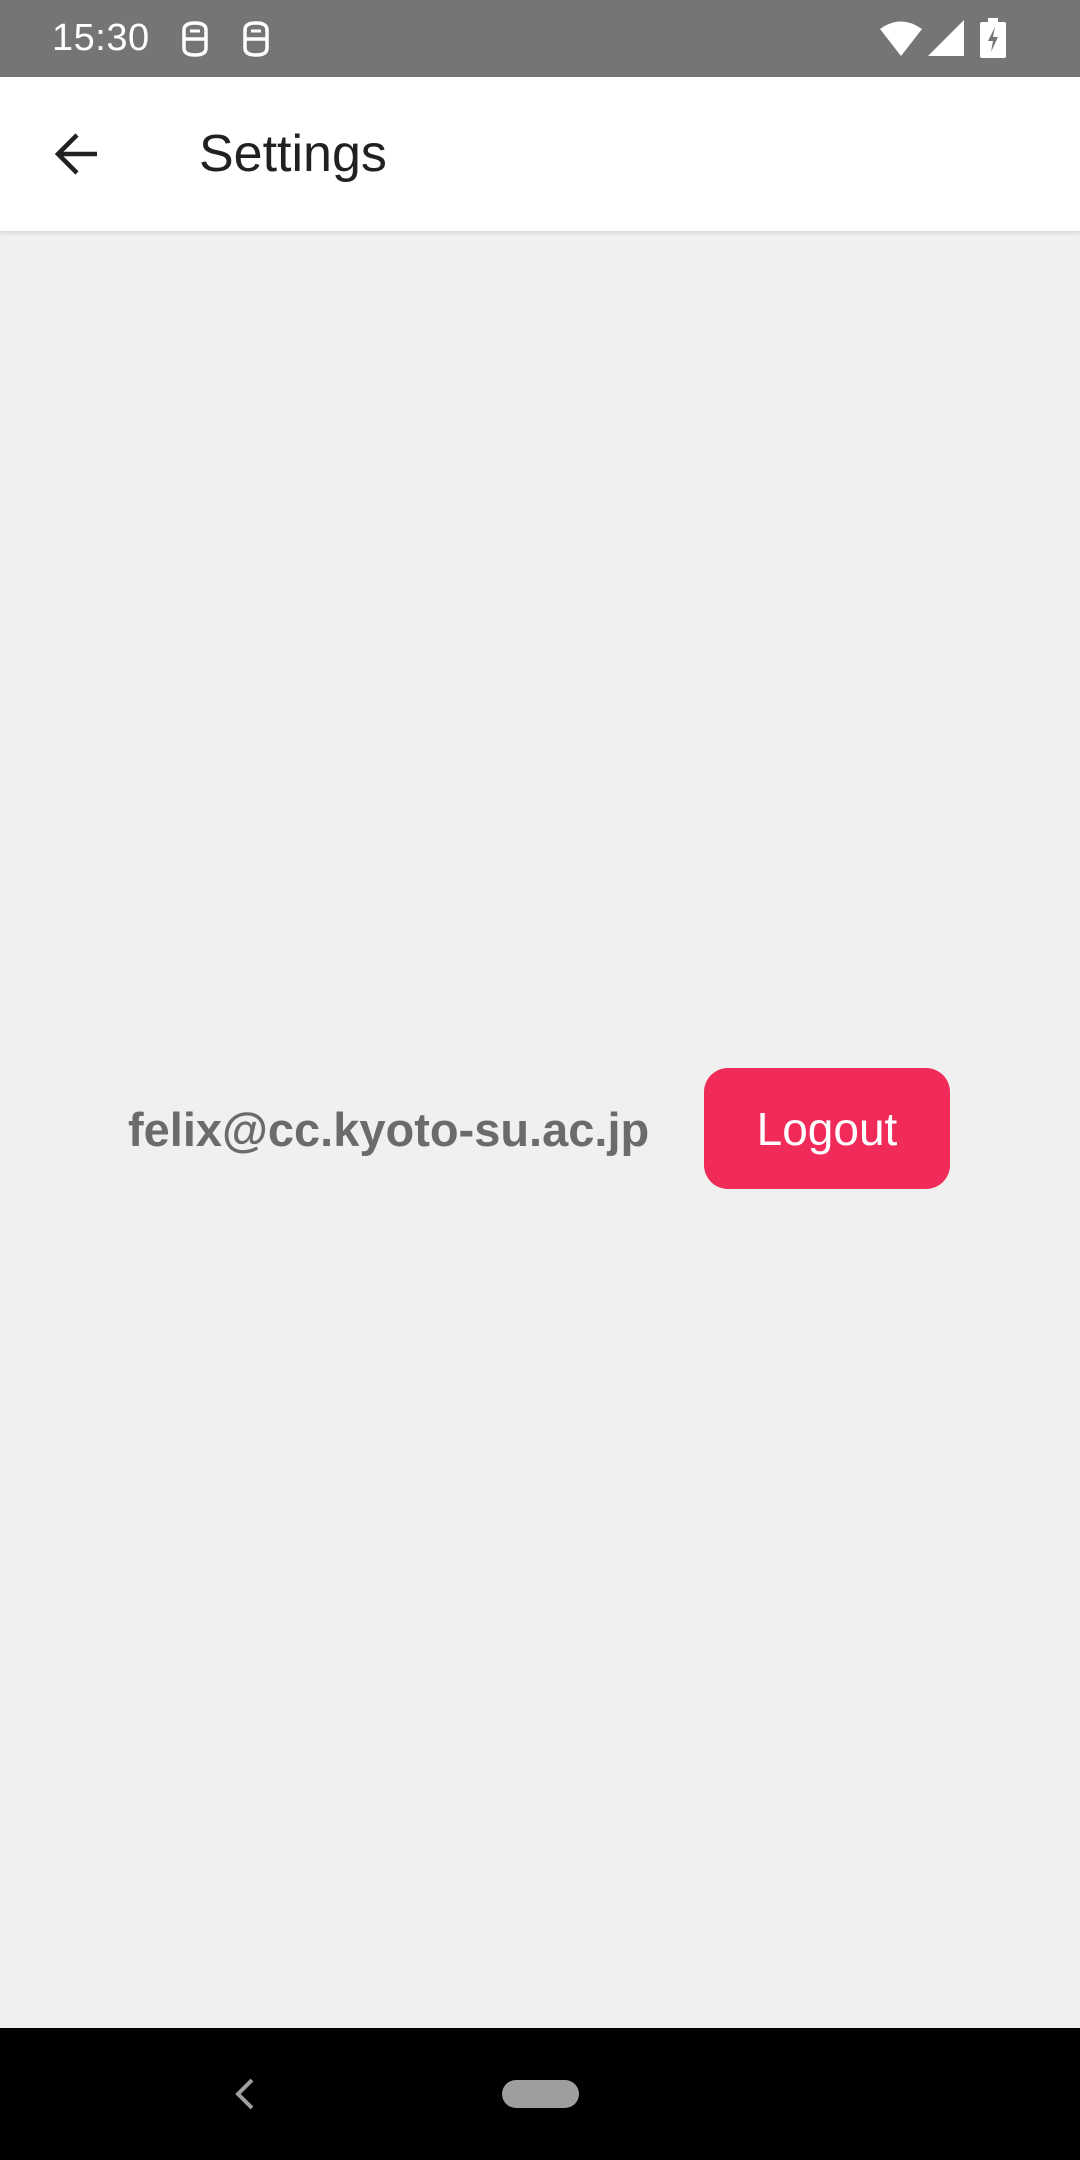 This screenshot has width=1080, height=2160. Describe the element at coordinates (901, 38) in the screenshot. I see `wifi-icon` at that location.